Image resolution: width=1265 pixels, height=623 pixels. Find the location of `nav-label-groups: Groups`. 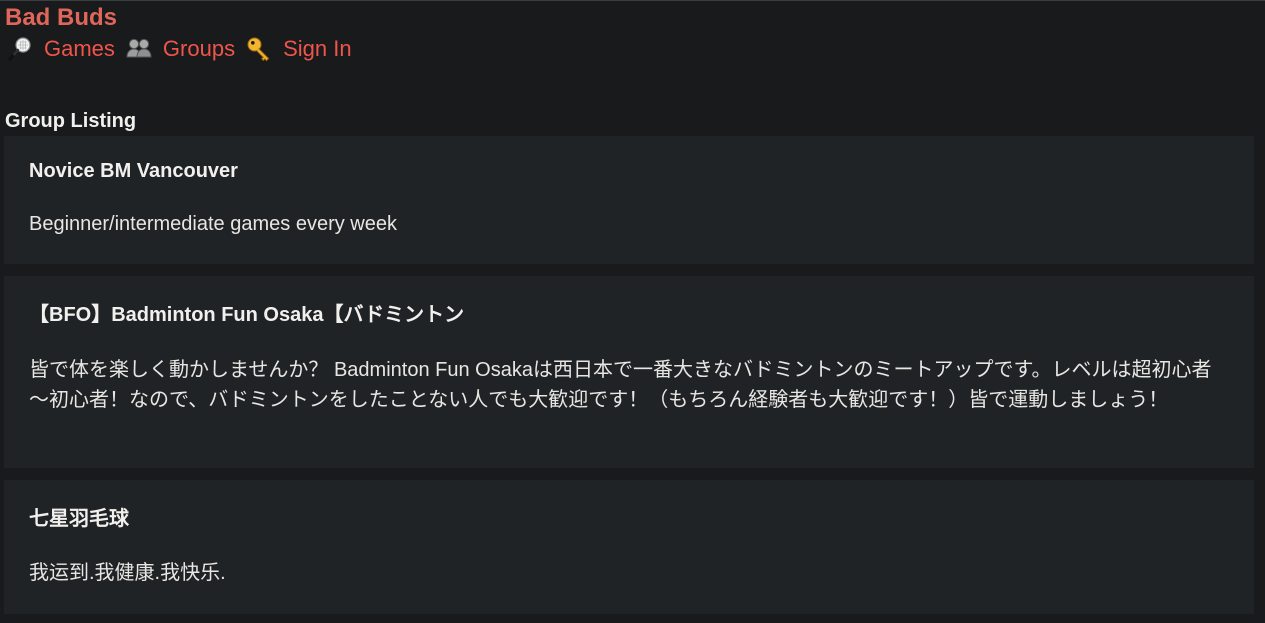

nav-label-groups: Groups is located at coordinates (199, 48).